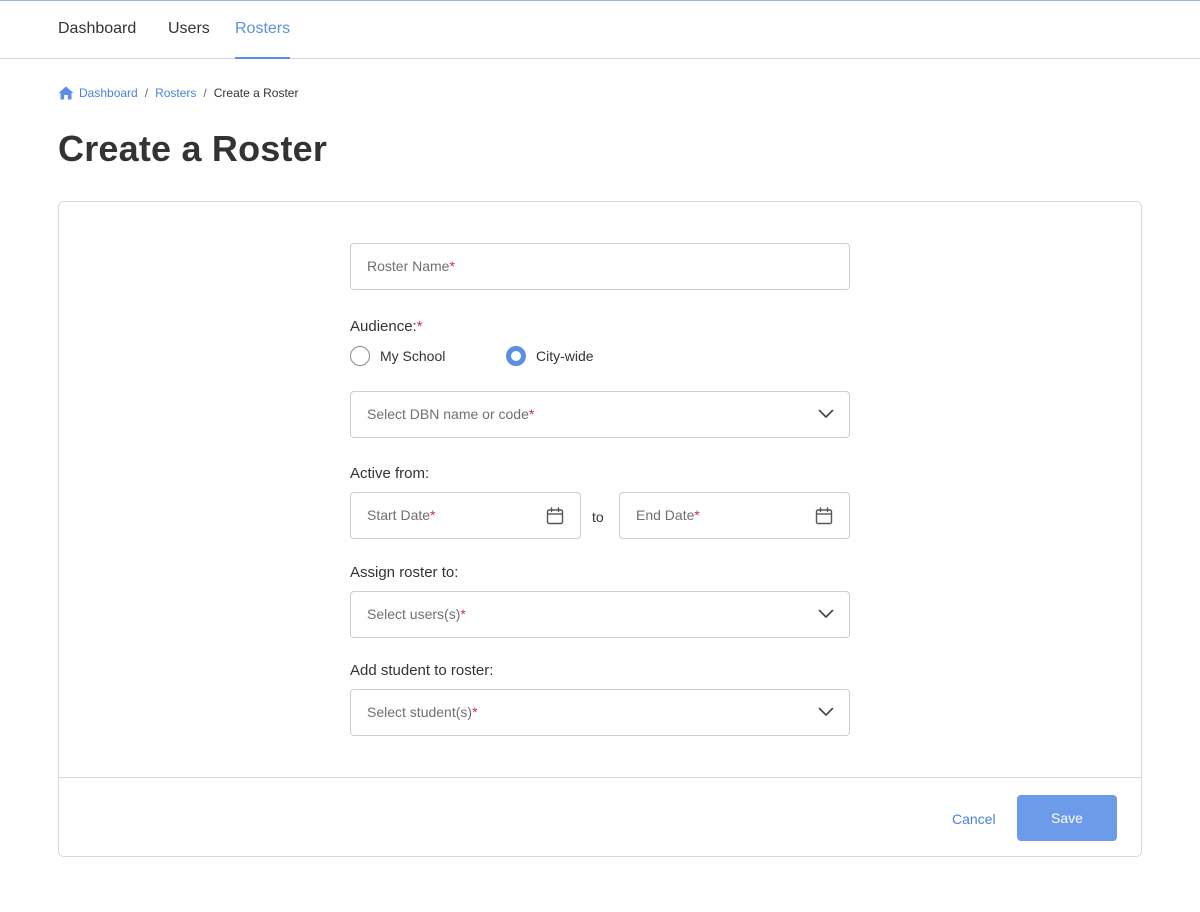  What do you see at coordinates (668, 515) in the screenshot?
I see `end-date-placeholder: End Date*` at bounding box center [668, 515].